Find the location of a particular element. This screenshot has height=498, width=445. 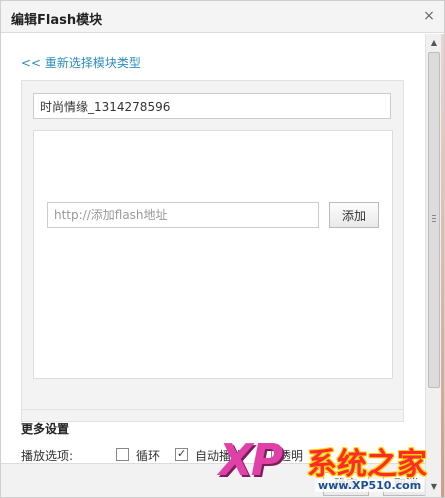

watermark-url: www.XP510.com is located at coordinates (370, 485).